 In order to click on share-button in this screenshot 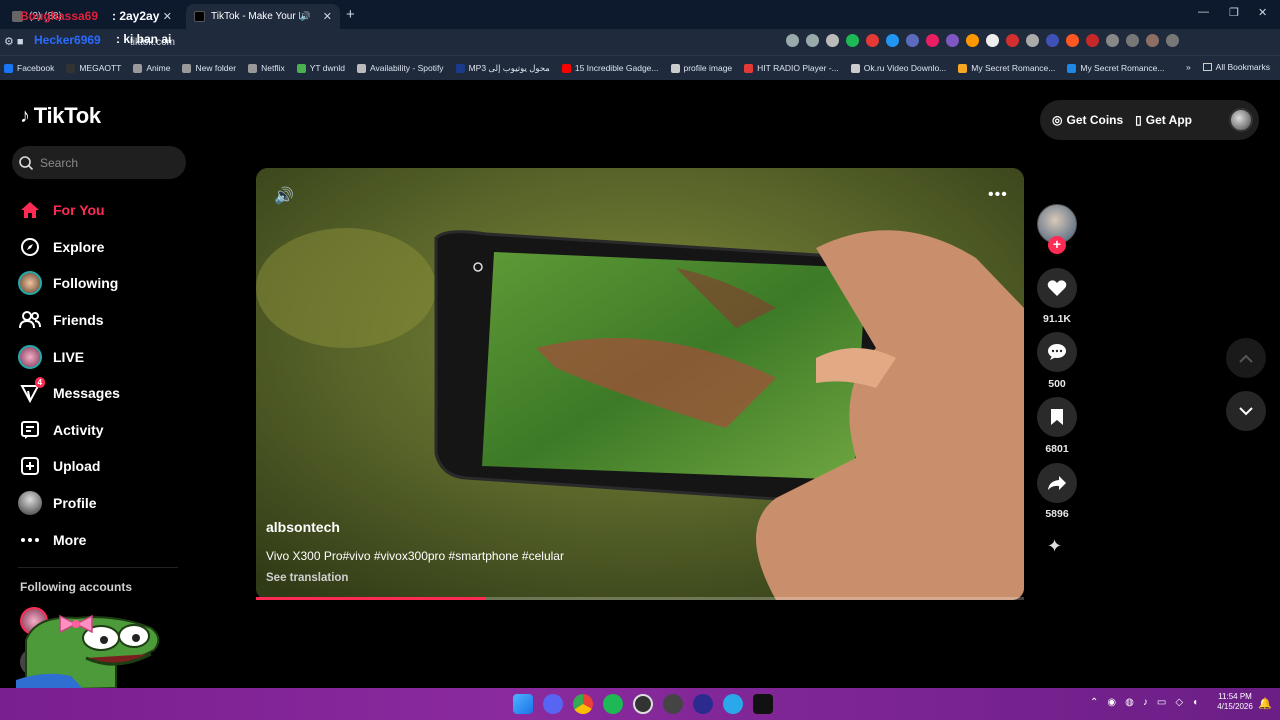, I will do `click(1057, 483)`.